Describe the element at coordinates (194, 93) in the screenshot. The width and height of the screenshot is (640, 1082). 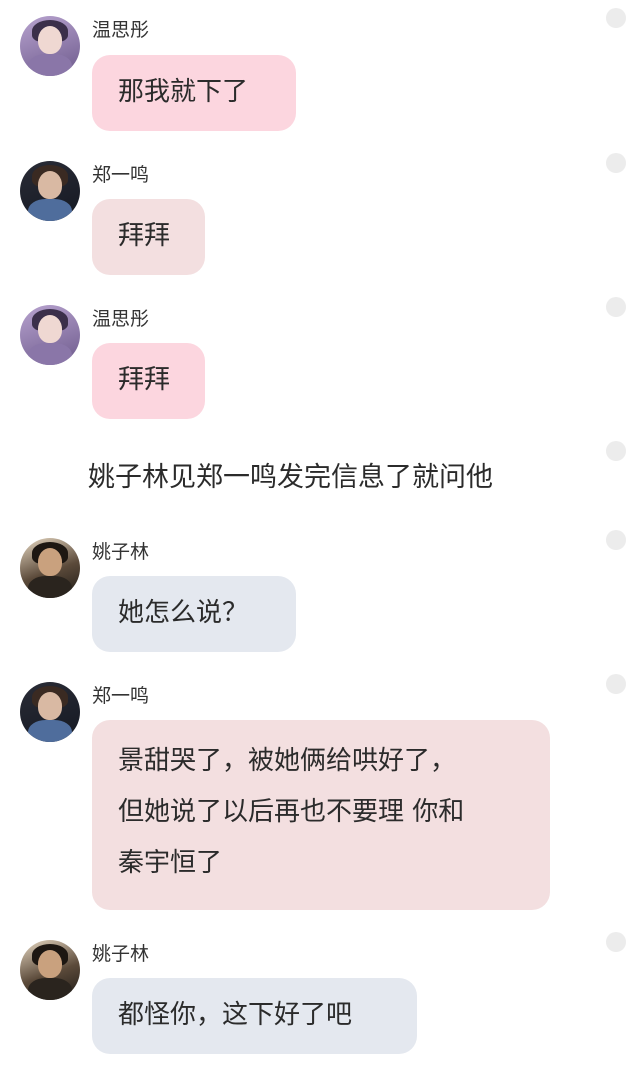
I see `message-bubble: 那我就下了` at that location.